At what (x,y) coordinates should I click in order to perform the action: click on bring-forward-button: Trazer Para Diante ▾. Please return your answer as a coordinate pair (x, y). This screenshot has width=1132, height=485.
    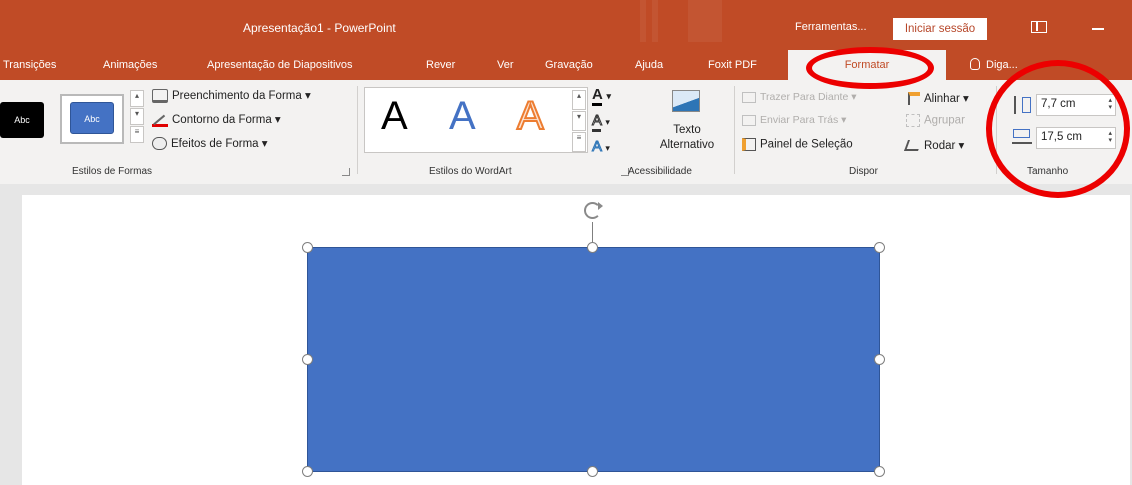
    Looking at the image, I should click on (799, 97).